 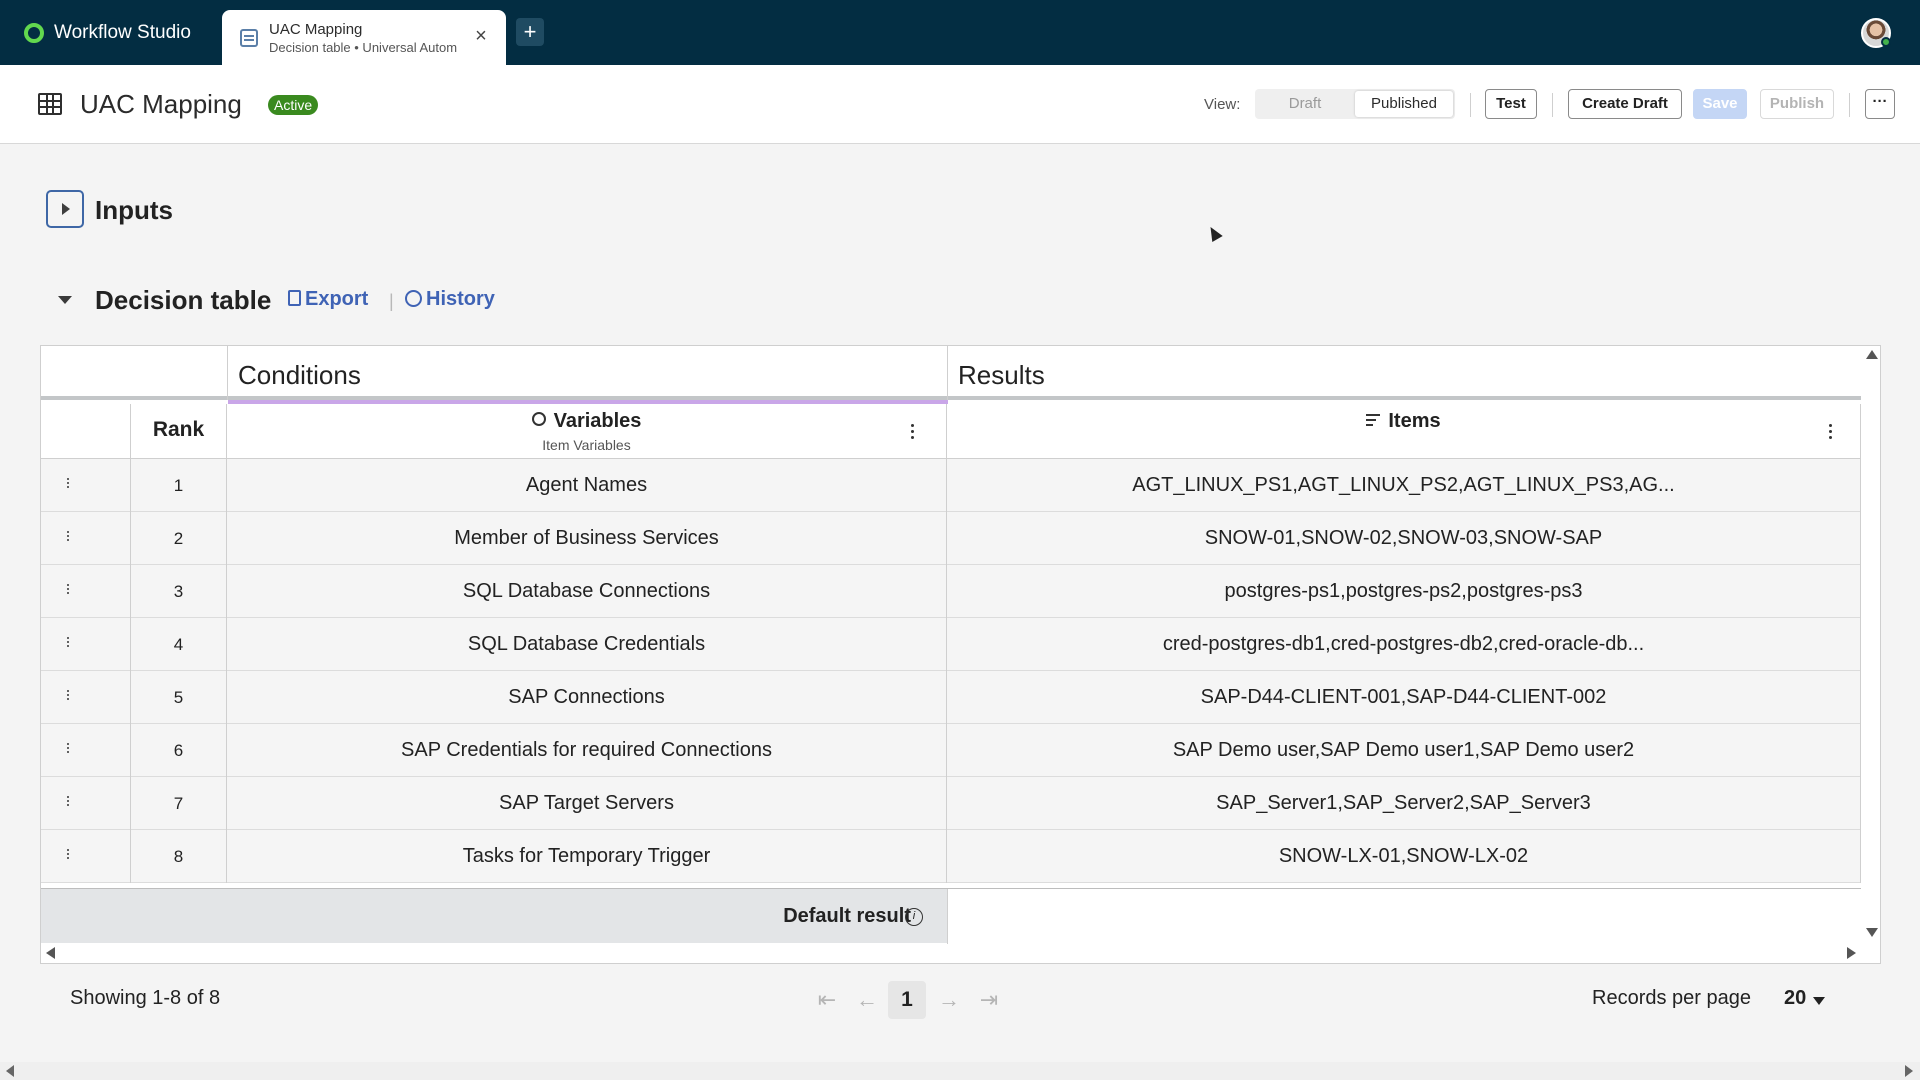 What do you see at coordinates (1305, 104) in the screenshot?
I see `view-draft-option: Draft` at bounding box center [1305, 104].